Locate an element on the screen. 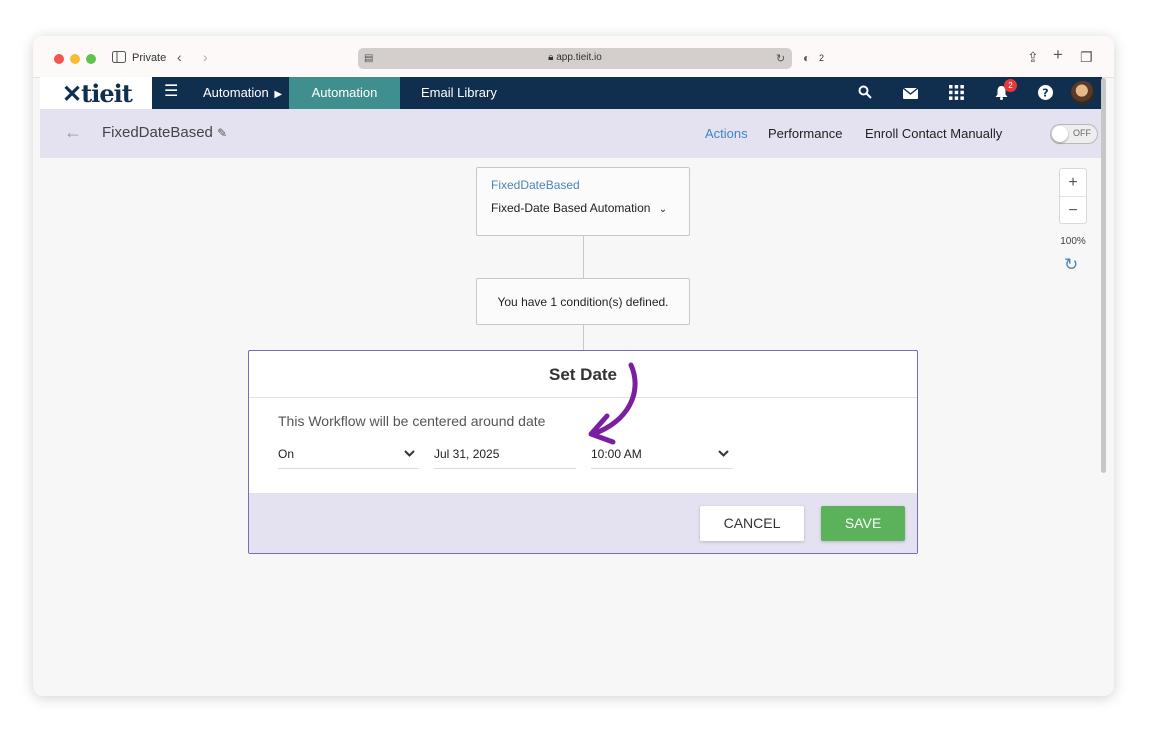 Image resolution: width=1150 pixels, height=740 pixels. mode-select-value: On is located at coordinates (286, 454).